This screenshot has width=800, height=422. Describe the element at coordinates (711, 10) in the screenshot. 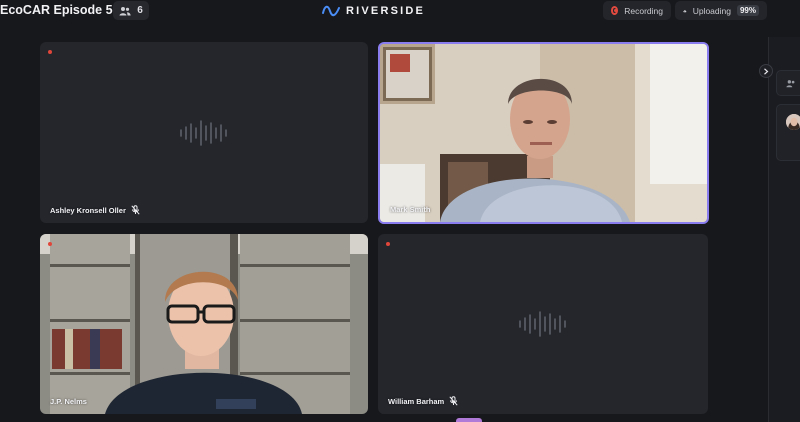

I see `uploading-label: Uploading` at that location.